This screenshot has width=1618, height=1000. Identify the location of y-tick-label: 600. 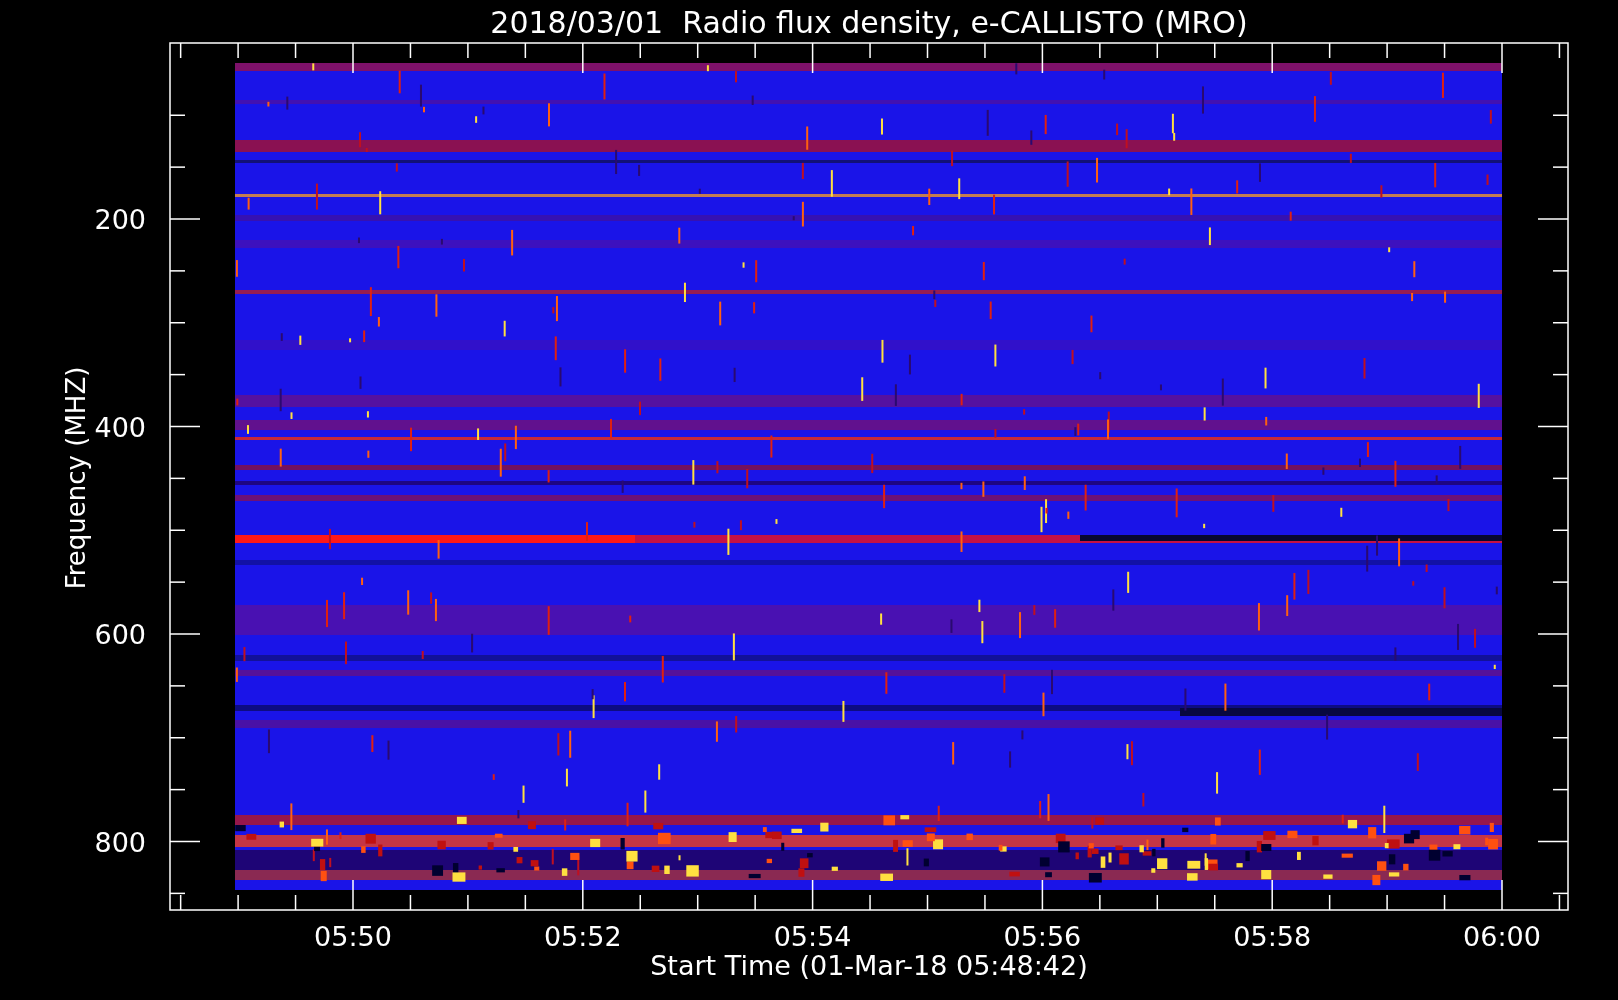
(120, 634).